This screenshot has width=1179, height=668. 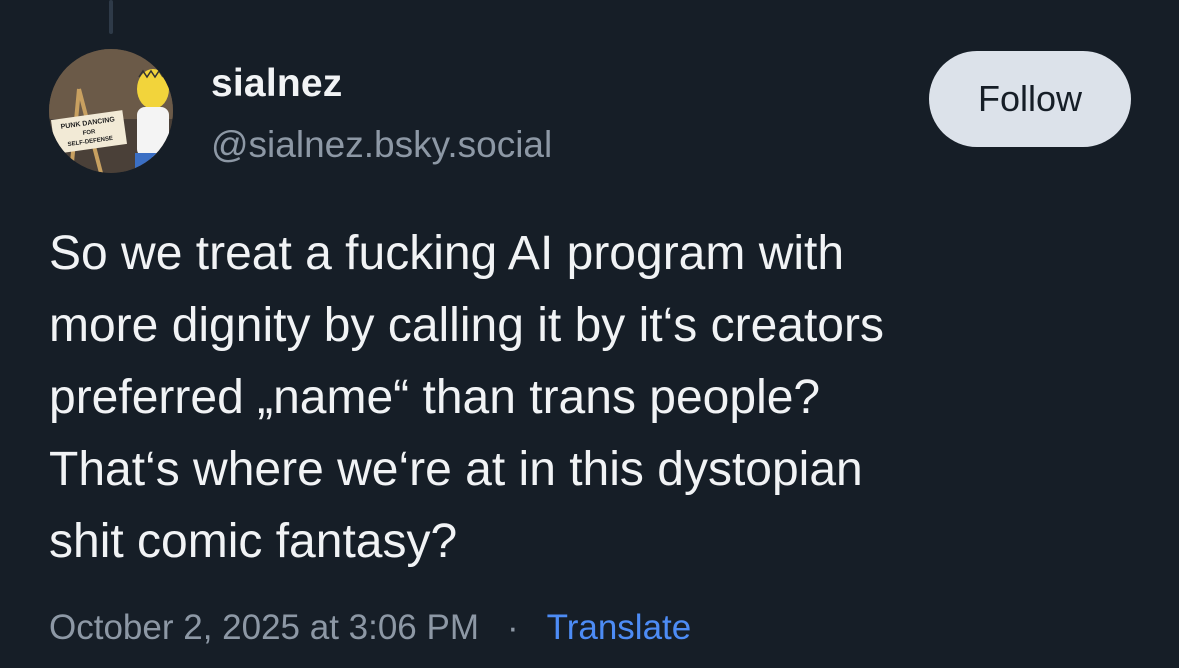 I want to click on avatar: PUNK DANCING FOR SELF-DEFENSE, so click(x=111, y=111).